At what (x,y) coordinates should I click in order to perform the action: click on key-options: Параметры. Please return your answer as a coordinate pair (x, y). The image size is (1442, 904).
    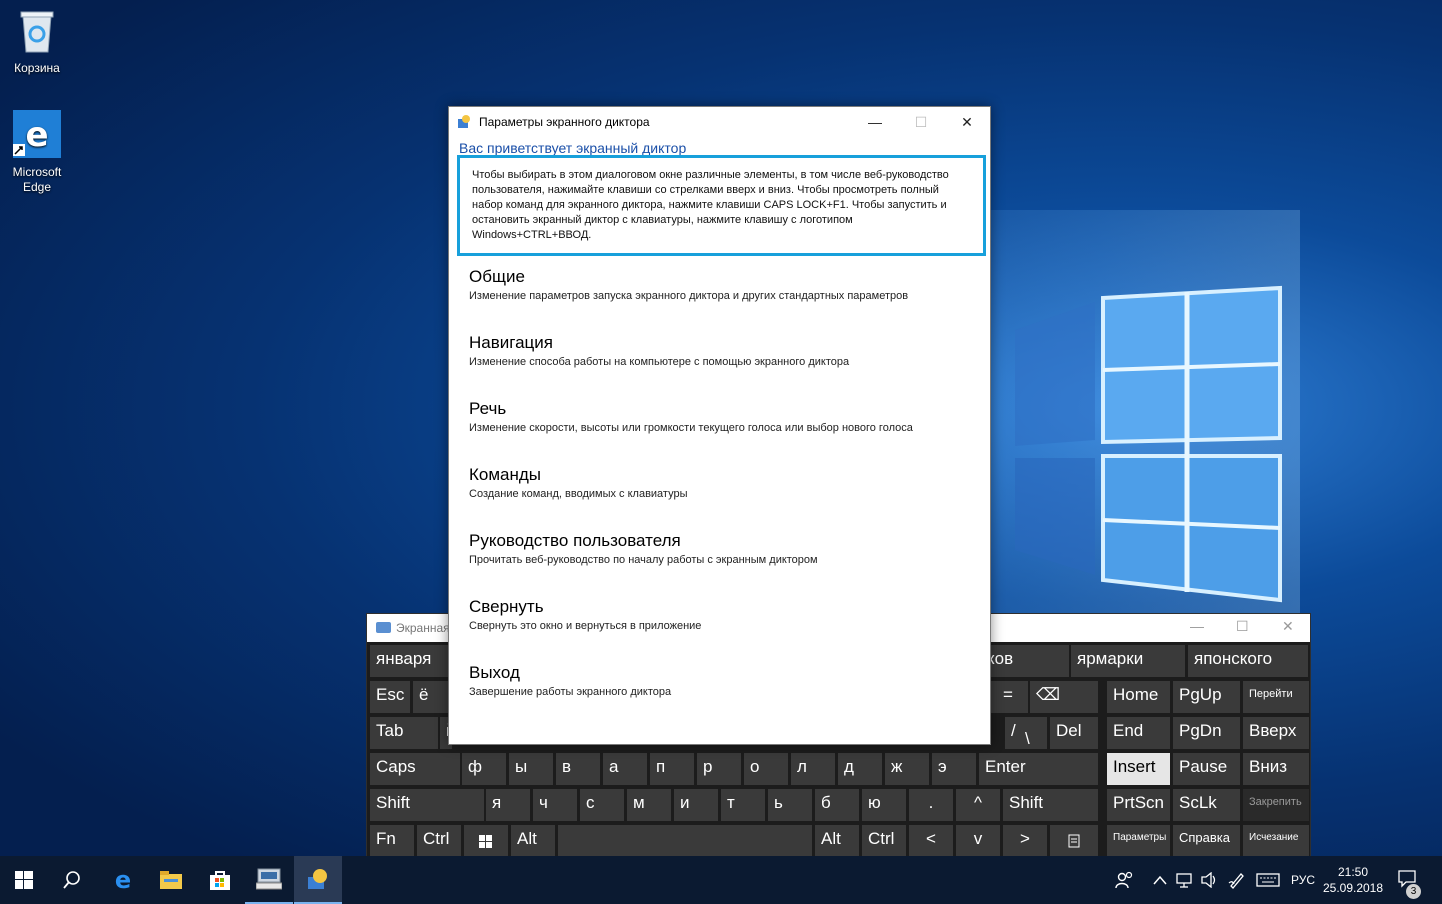
    Looking at the image, I should click on (1138, 841).